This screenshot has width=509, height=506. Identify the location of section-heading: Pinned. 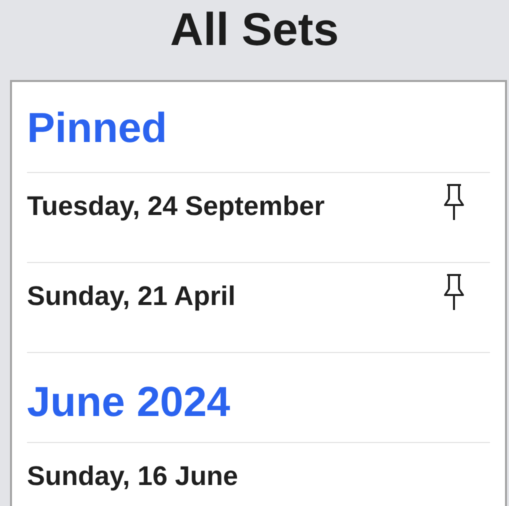
(97, 128).